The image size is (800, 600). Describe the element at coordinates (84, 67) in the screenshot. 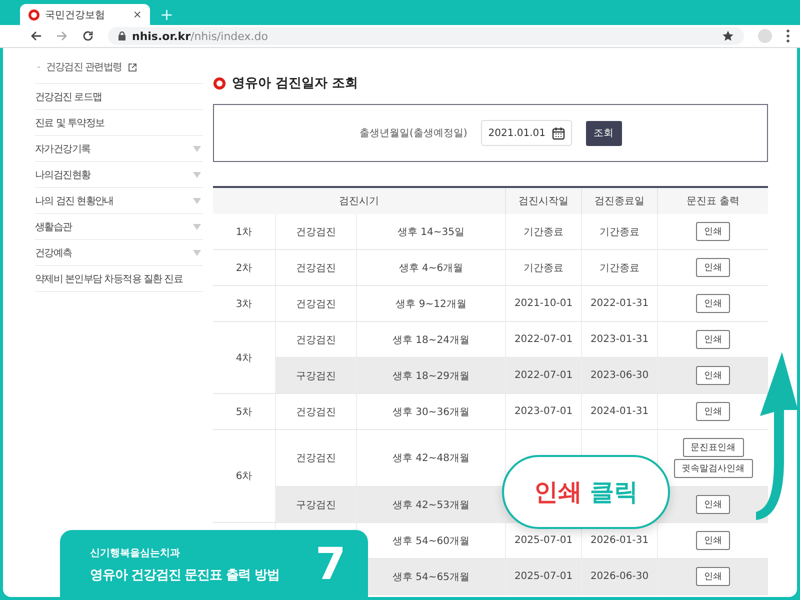

I see `sidebar-link: 건강검진 관련법령` at that location.